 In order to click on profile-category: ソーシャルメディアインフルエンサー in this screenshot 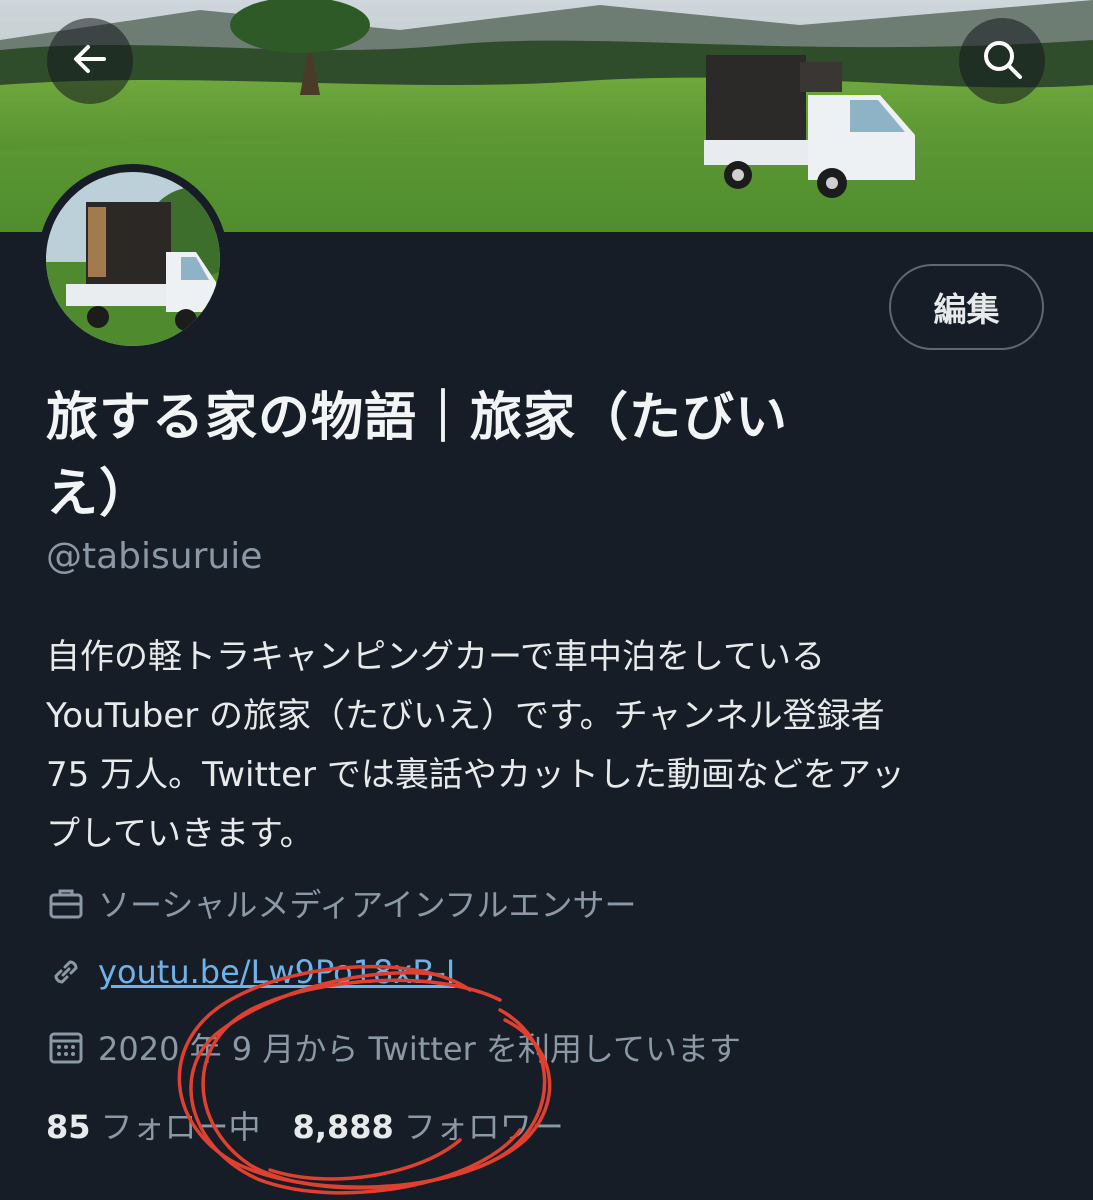, I will do `click(341, 903)`.